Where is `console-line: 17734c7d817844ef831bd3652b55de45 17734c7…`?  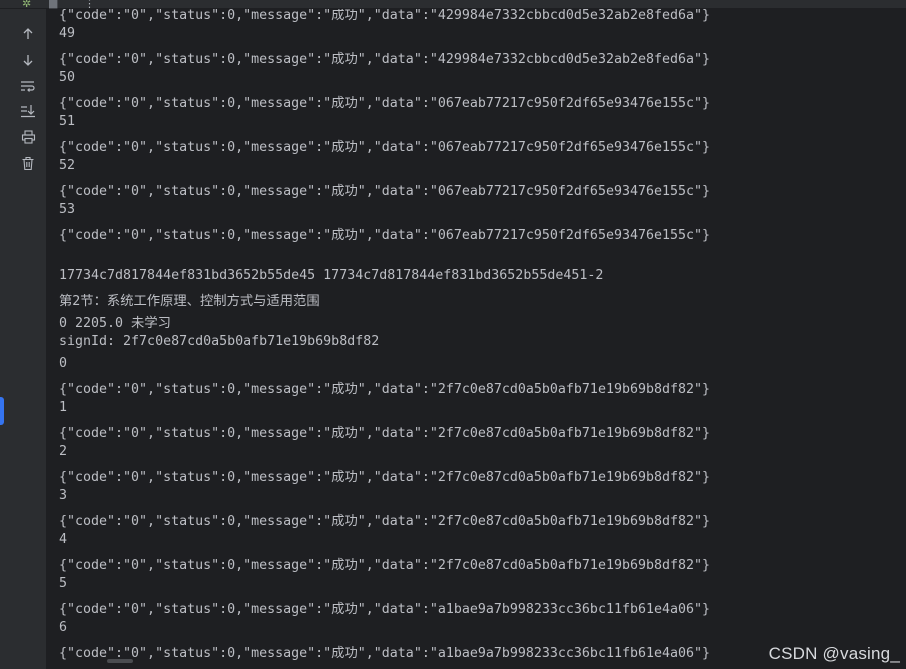 console-line: 17734c7d817844ef831bd3652b55de45 17734c7… is located at coordinates (331, 275).